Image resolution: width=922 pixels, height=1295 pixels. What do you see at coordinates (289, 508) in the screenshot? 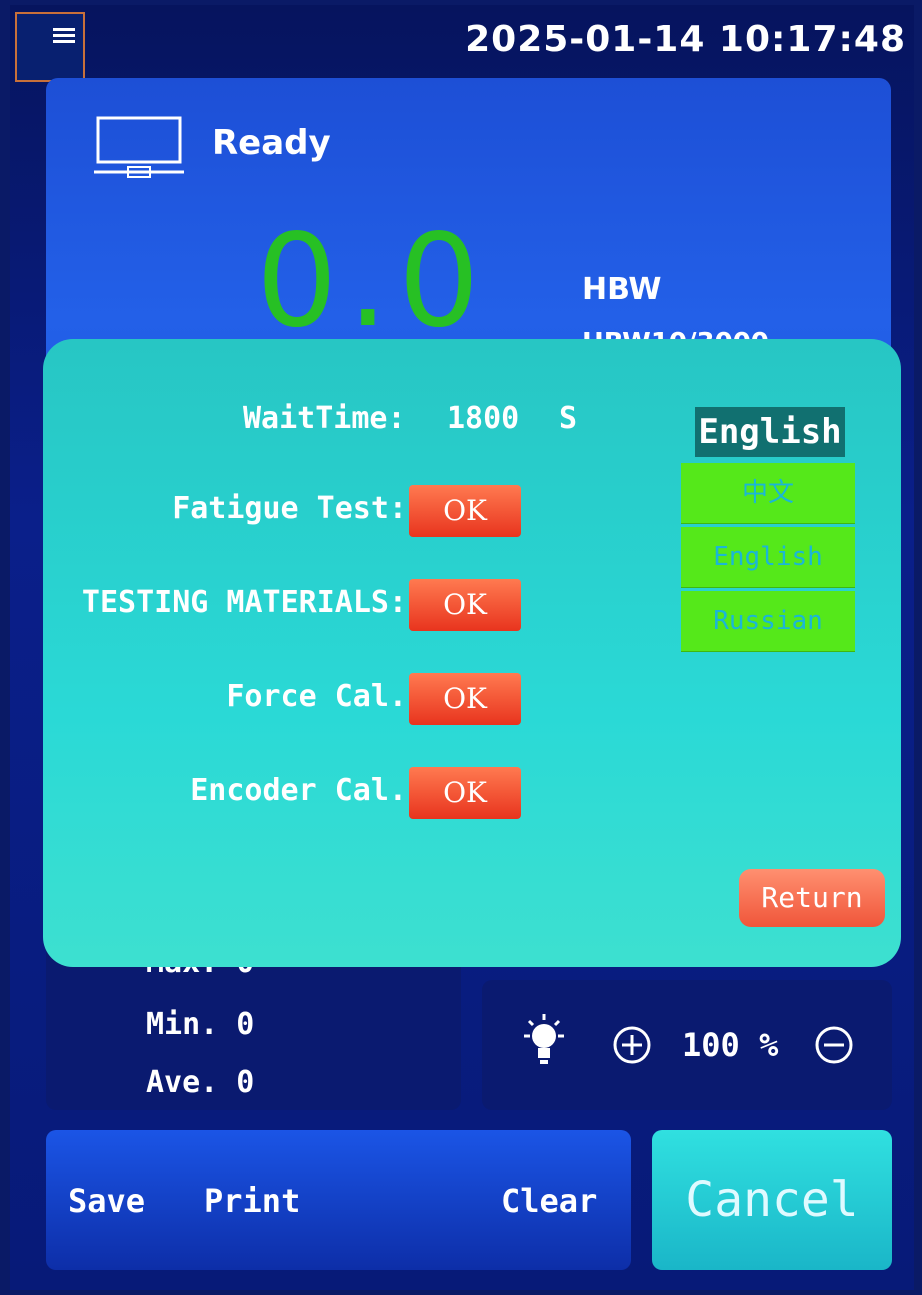
I see `fatigue-test-label: Fatigue Test:` at bounding box center [289, 508].